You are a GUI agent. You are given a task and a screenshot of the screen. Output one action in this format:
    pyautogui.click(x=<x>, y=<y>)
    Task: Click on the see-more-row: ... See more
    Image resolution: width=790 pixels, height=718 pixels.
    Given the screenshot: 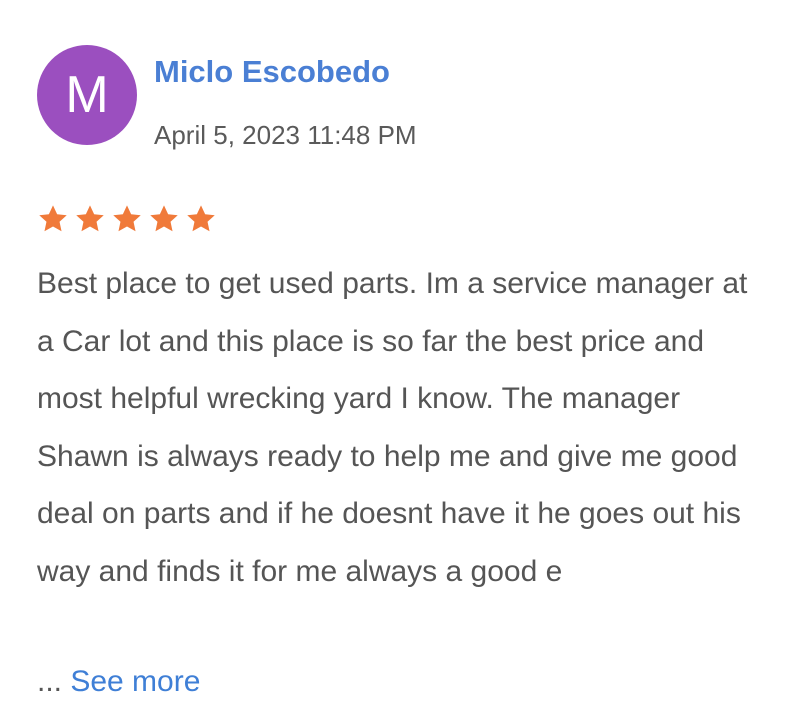 What is the action you would take?
    pyautogui.click(x=118, y=682)
    